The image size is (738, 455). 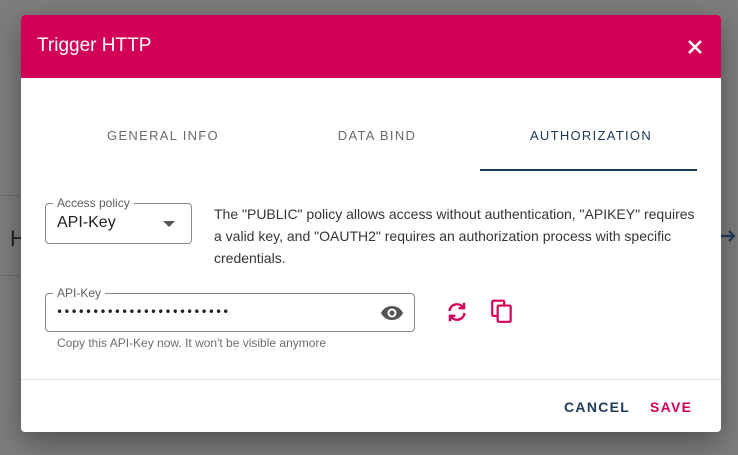 I want to click on access-policy-select: Access policy API-Key, so click(x=118, y=220).